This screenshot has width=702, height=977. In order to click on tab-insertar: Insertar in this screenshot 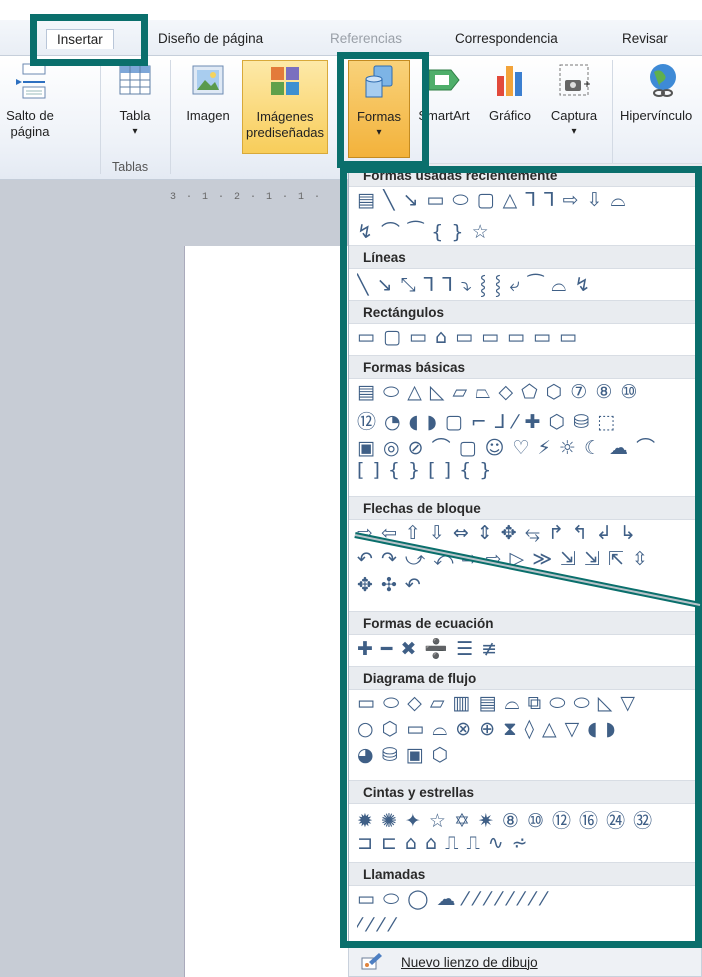, I will do `click(80, 39)`.